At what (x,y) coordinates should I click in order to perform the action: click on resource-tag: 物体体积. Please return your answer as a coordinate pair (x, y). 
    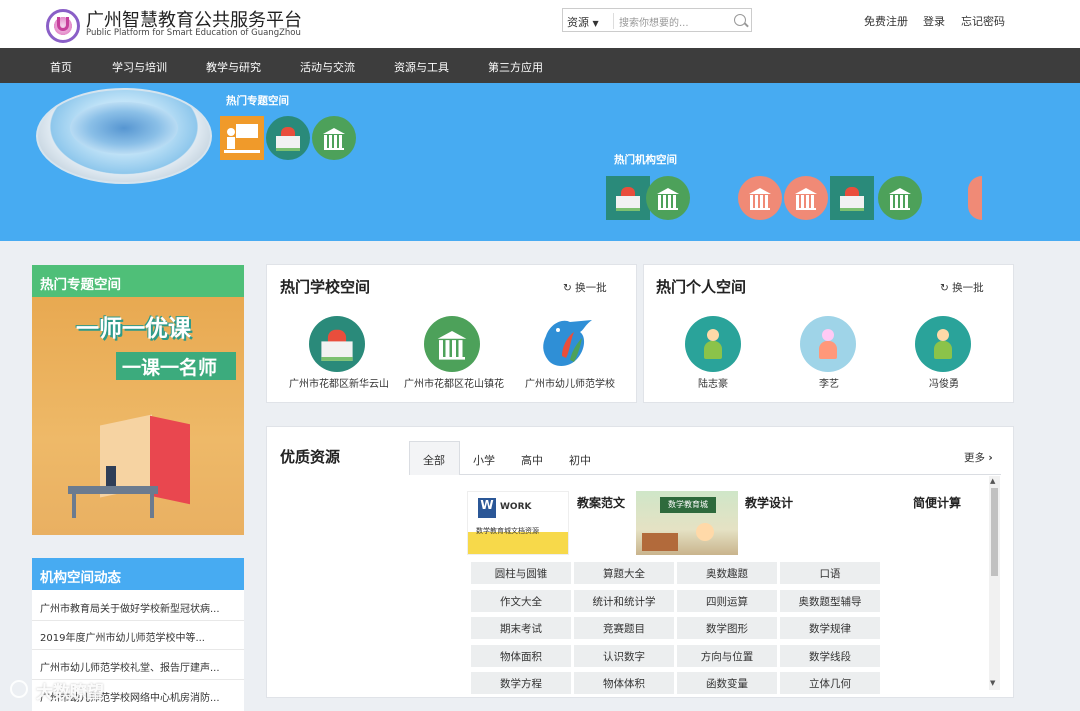
    Looking at the image, I should click on (624, 683).